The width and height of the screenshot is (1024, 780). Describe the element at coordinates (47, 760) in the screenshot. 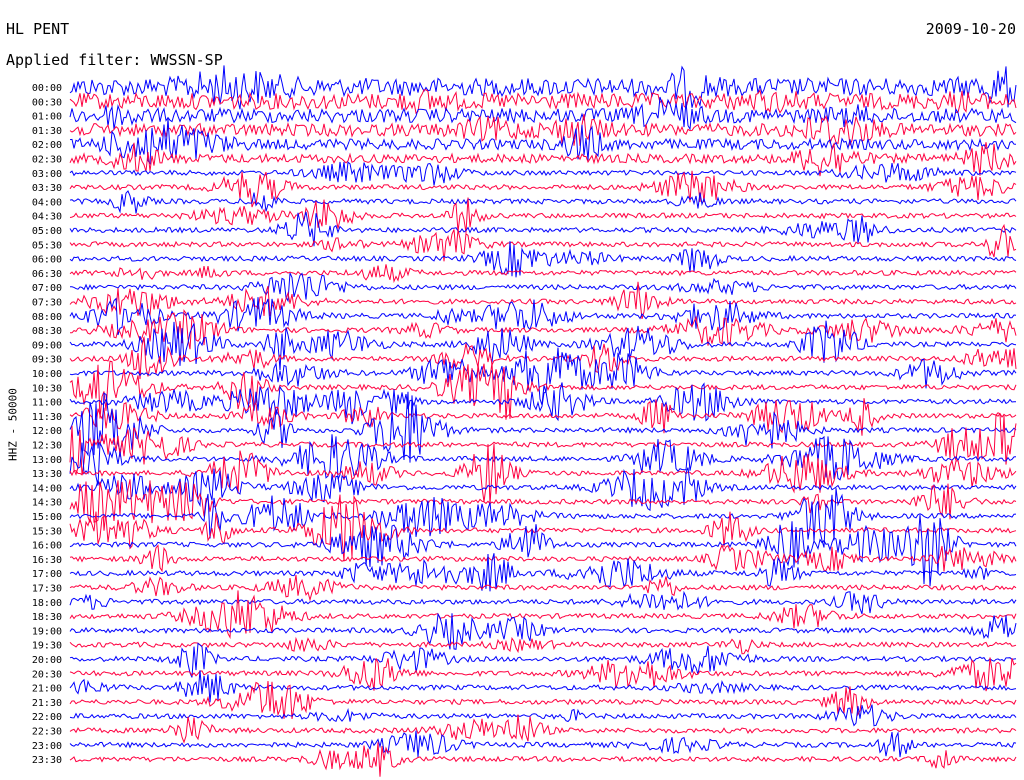

I see `row-time-label: 23:30` at that location.